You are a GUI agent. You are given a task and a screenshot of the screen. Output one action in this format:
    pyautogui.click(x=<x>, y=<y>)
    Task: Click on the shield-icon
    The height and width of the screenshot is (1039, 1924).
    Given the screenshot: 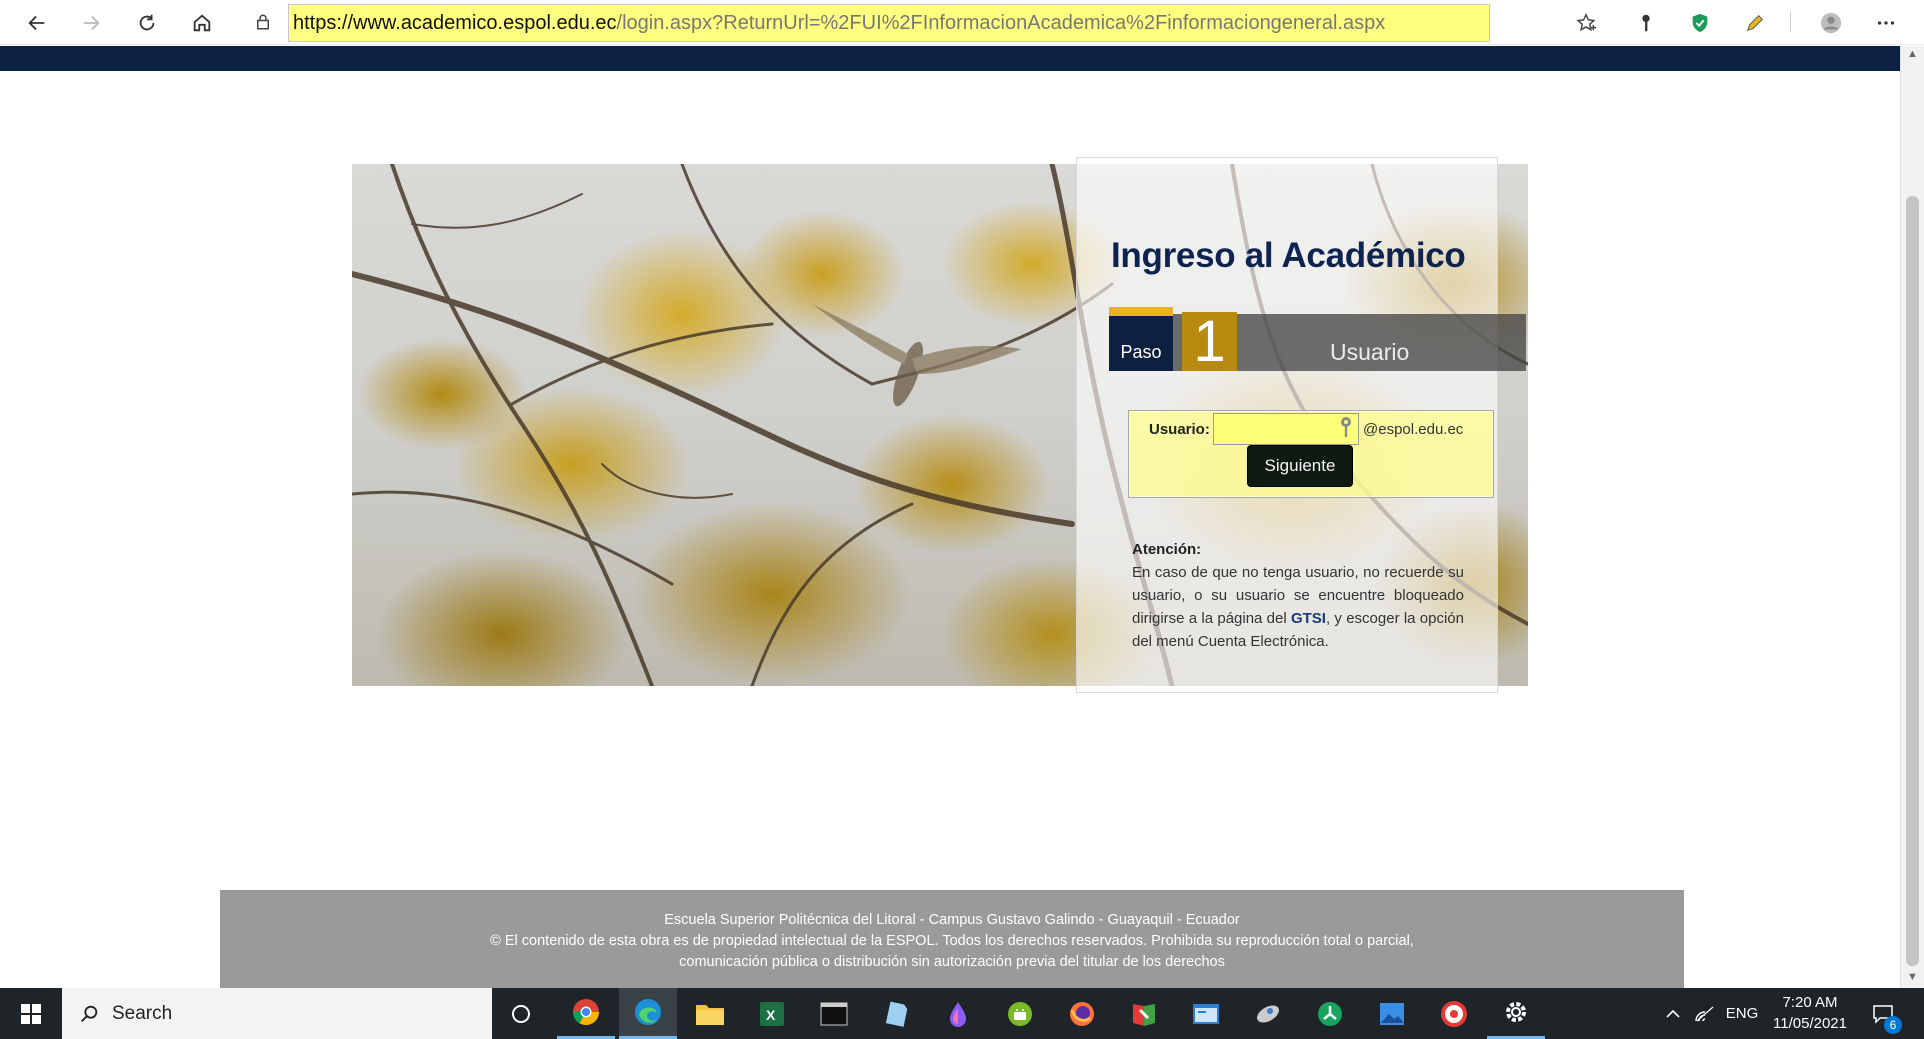 What is the action you would take?
    pyautogui.click(x=1700, y=23)
    